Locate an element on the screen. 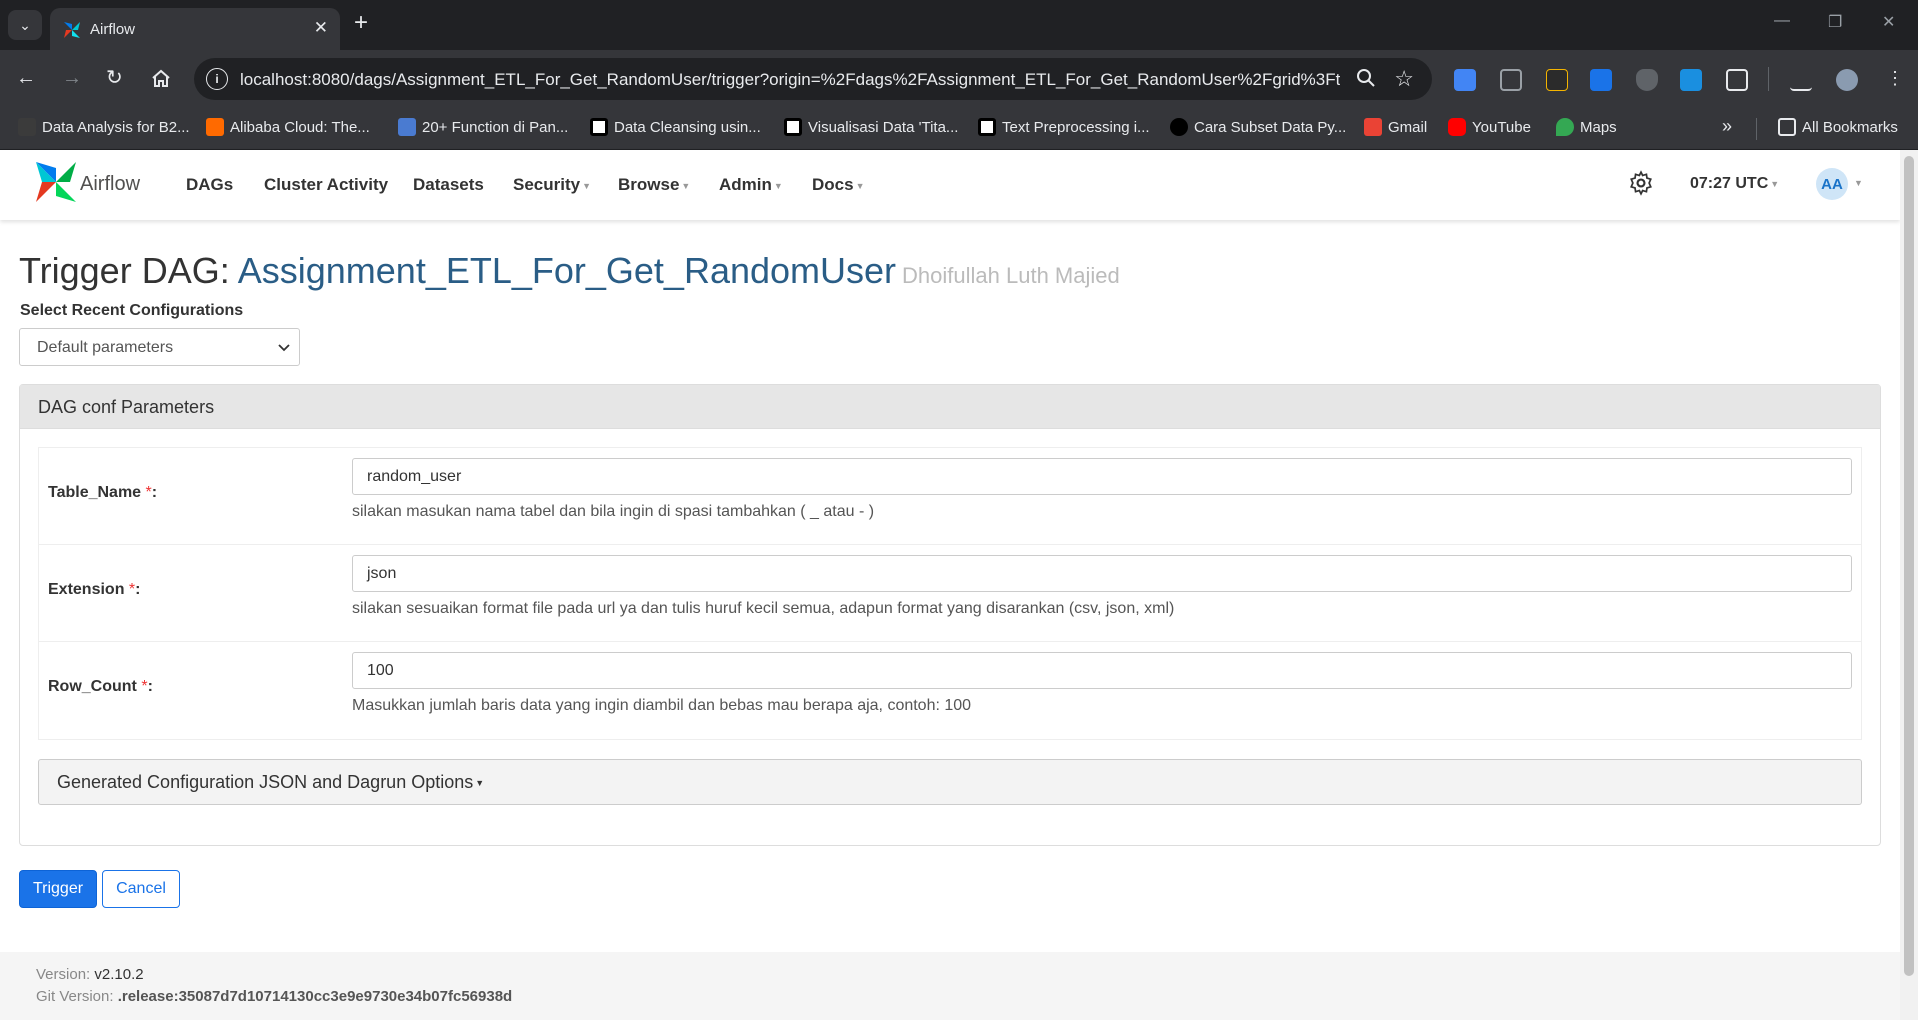 Image resolution: width=1918 pixels, height=1020 pixels. airflow-favicon-icon is located at coordinates (72, 30).